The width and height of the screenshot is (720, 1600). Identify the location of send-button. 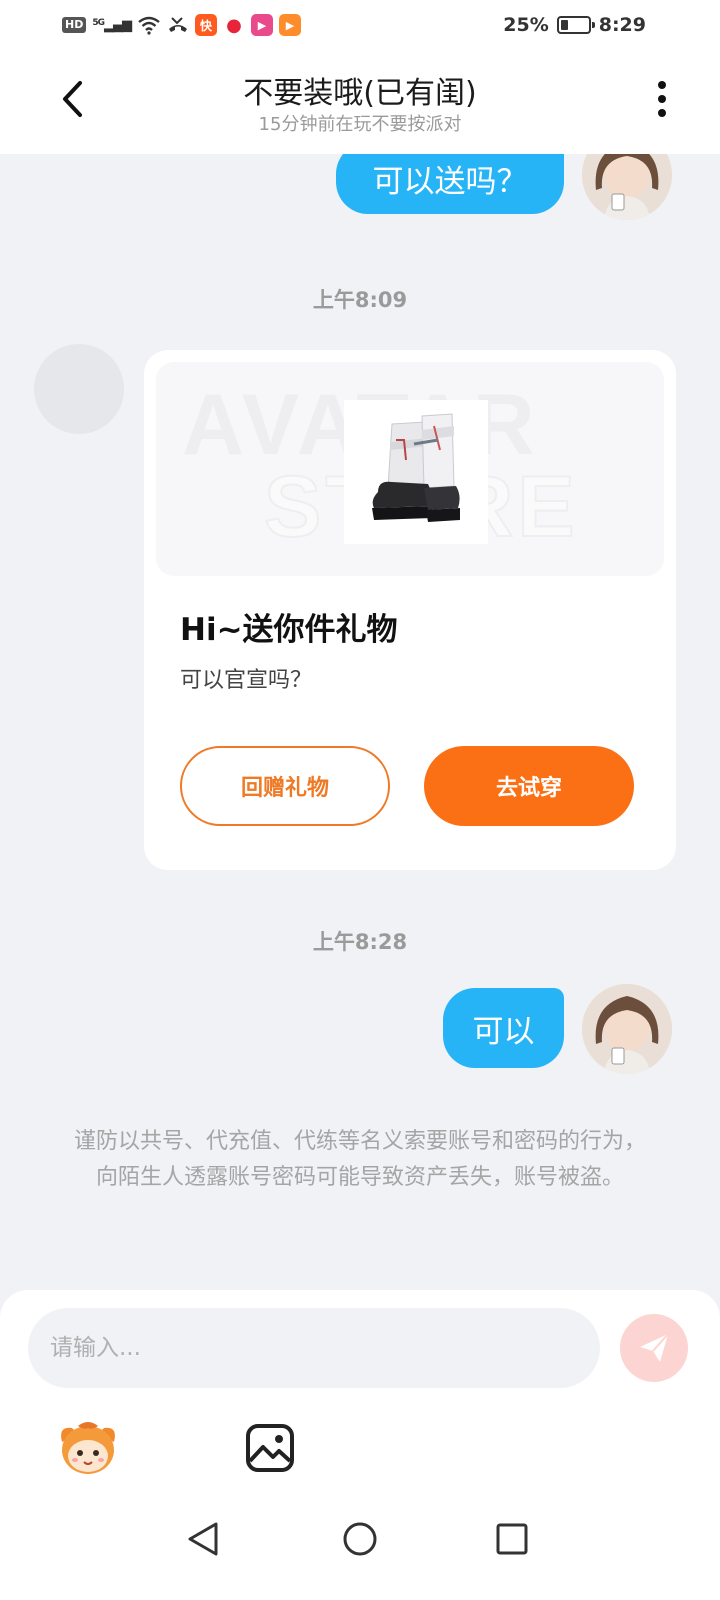
(654, 1348).